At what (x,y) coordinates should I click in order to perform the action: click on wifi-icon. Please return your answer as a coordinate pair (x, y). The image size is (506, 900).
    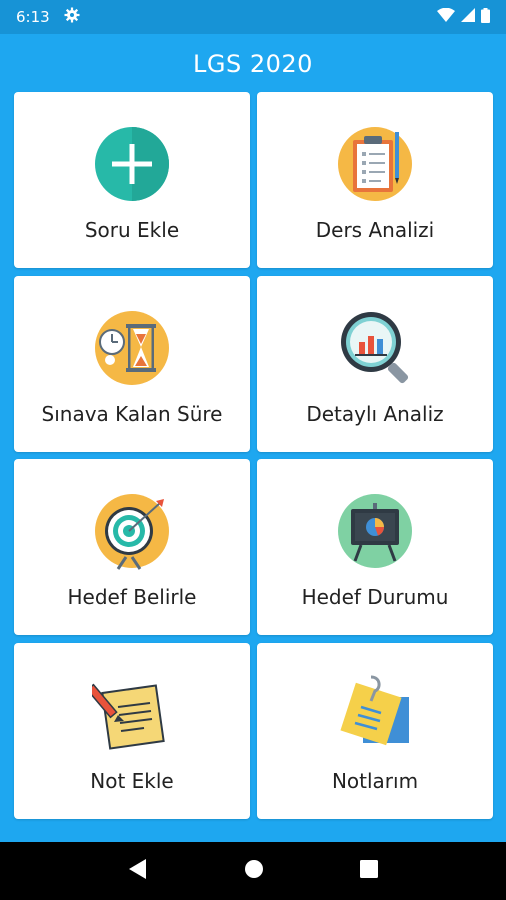
    Looking at the image, I should click on (446, 16).